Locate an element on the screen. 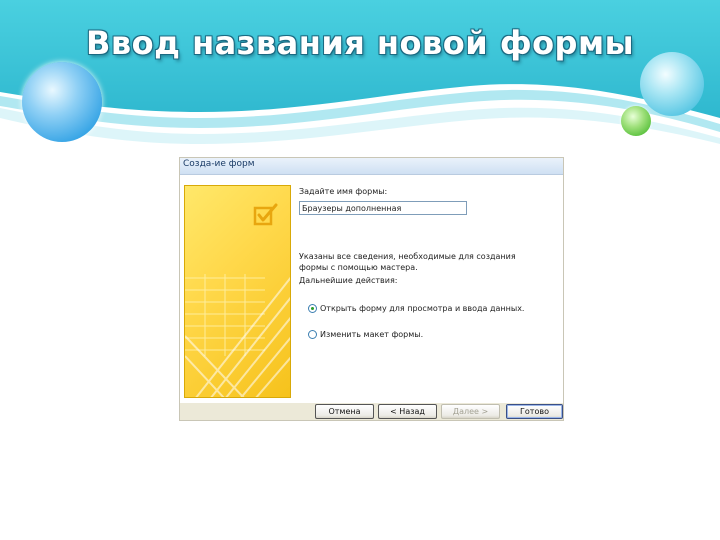  decorative-bubble-right is located at coordinates (672, 84).